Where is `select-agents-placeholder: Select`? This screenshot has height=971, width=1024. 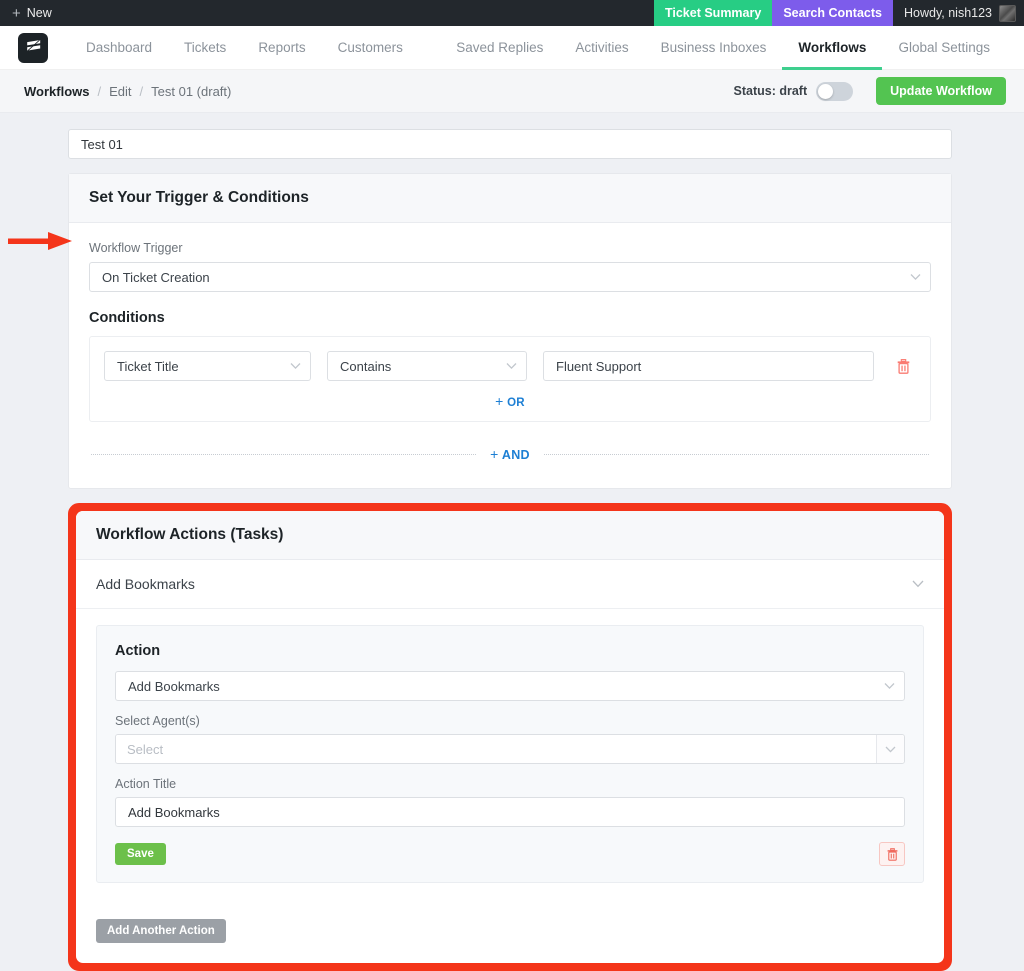
select-agents-placeholder: Select is located at coordinates (496, 749).